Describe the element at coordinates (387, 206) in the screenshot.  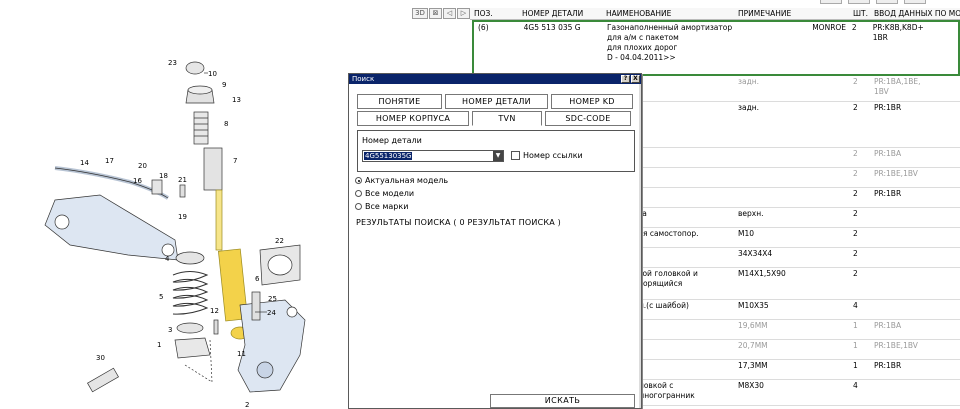
I see `radio-label: Все марки` at that location.